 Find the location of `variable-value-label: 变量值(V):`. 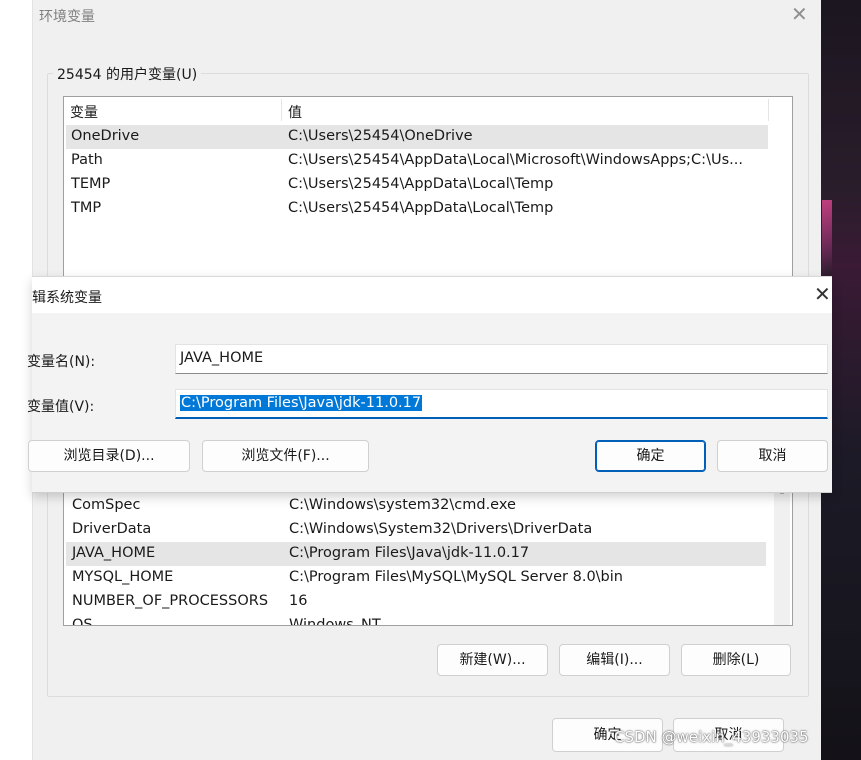

variable-value-label: 变量值(V): is located at coordinates (61, 407).